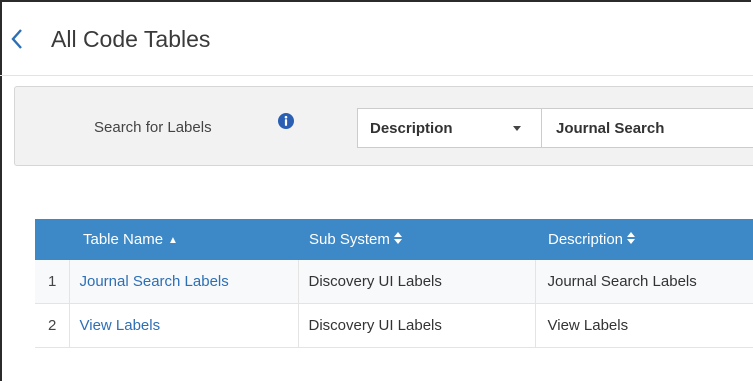 The height and width of the screenshot is (383, 753). I want to click on column-header-label: Sub System, so click(349, 239).